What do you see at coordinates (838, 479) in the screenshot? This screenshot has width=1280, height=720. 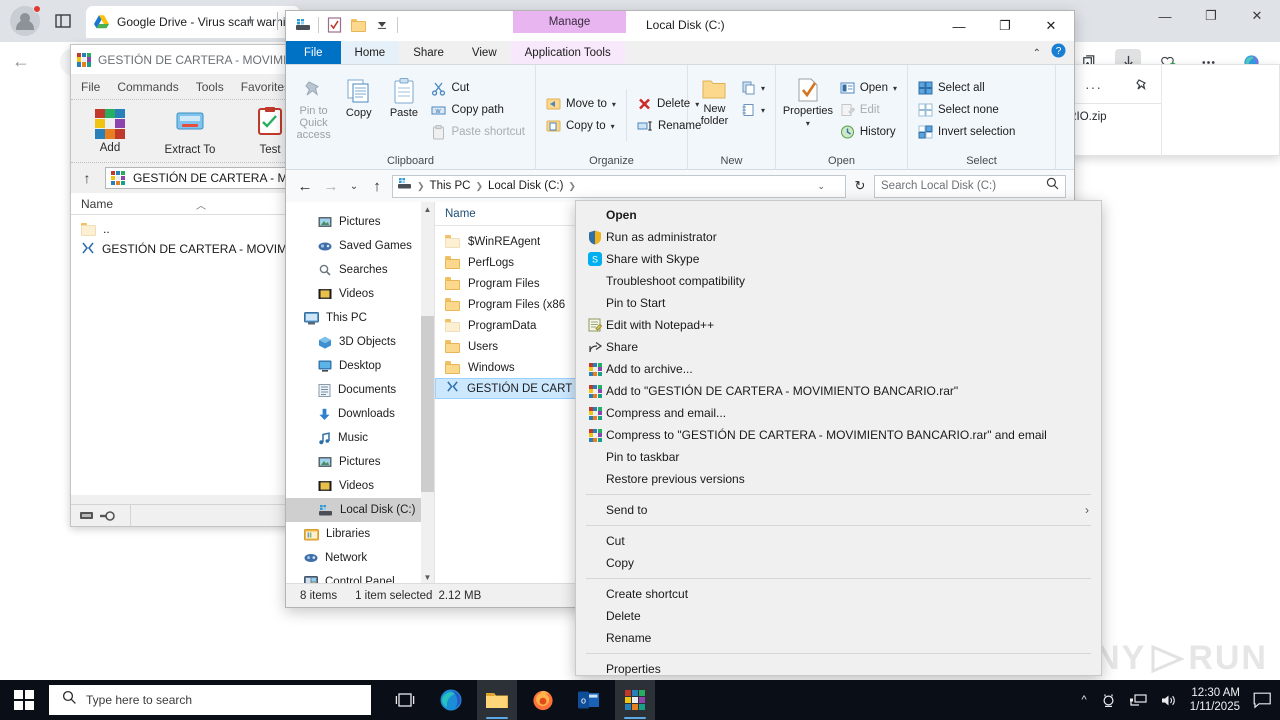 I see `context-menu-item-restore-previous-versions: Restore previous versions` at bounding box center [838, 479].